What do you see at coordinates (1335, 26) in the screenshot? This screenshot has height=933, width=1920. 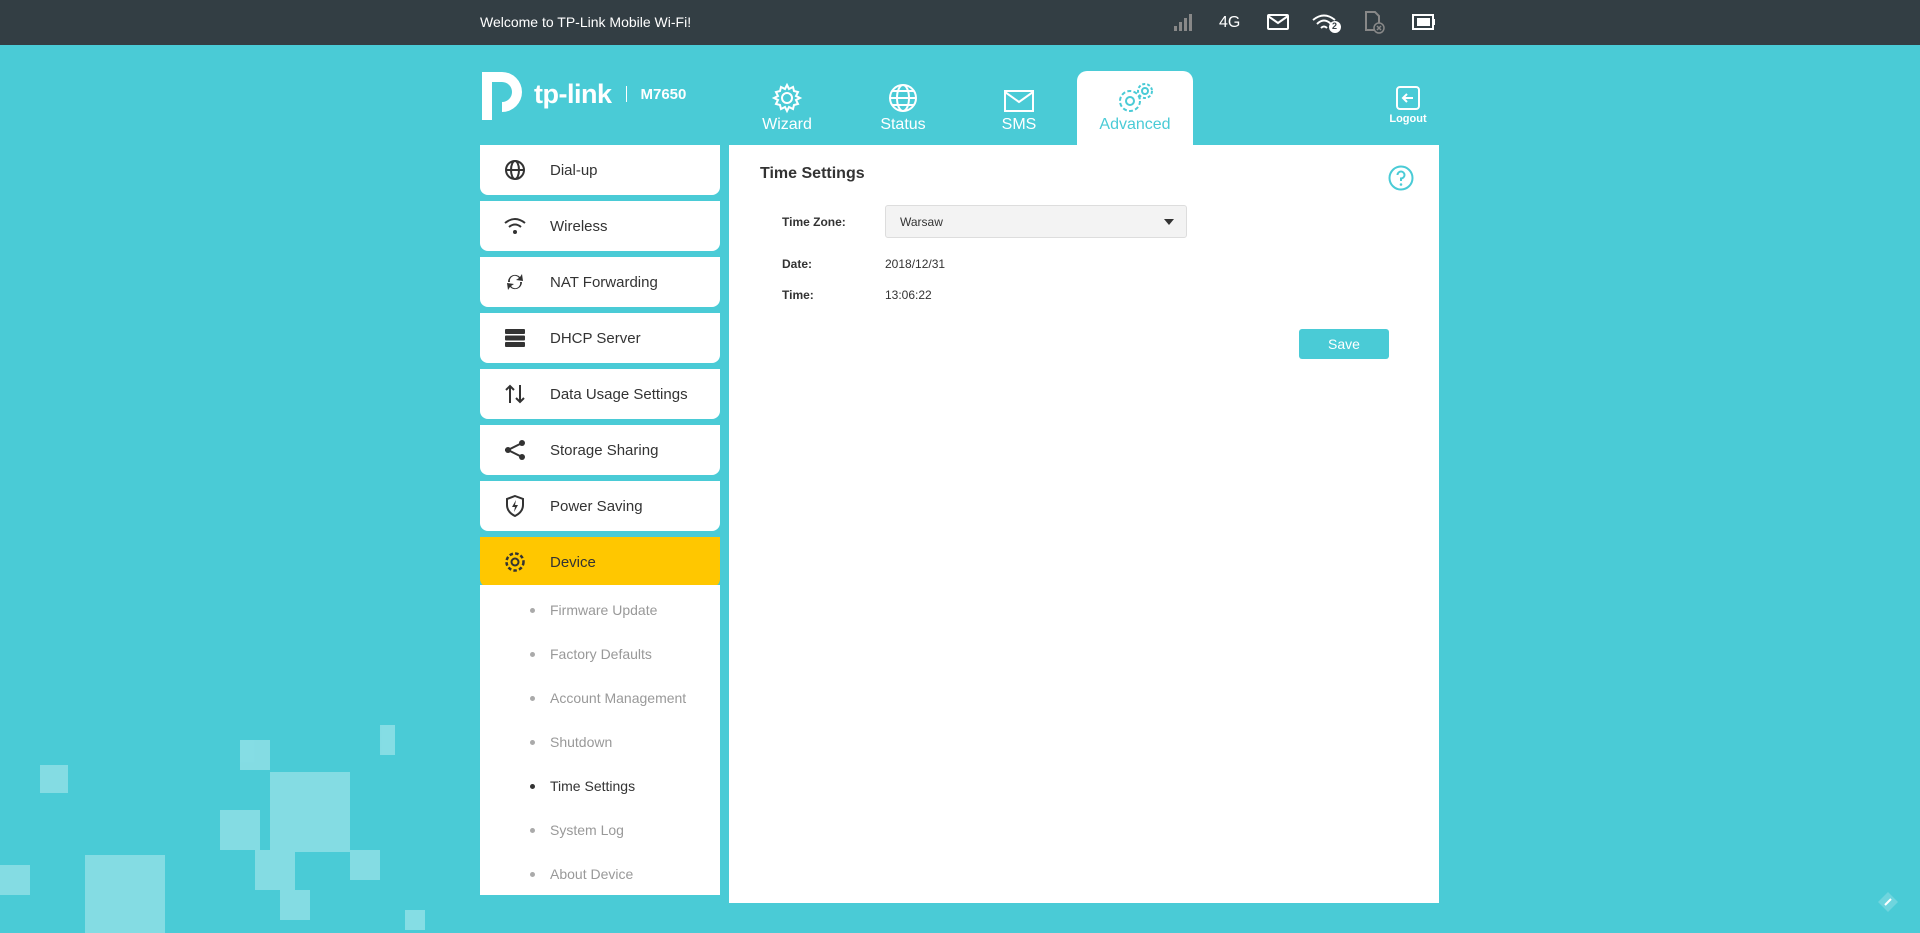 I see `wifi-clients-count: 2` at bounding box center [1335, 26].